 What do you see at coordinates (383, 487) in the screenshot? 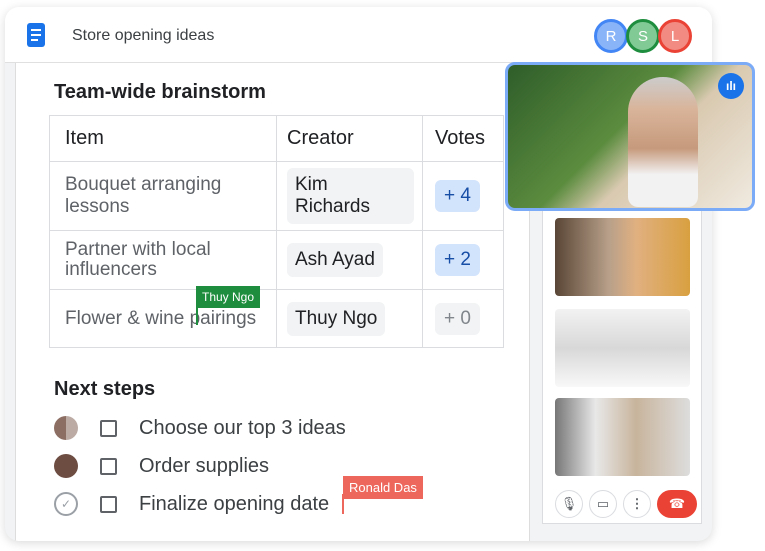
I see `cursor-label: Ronald Das` at bounding box center [383, 487].